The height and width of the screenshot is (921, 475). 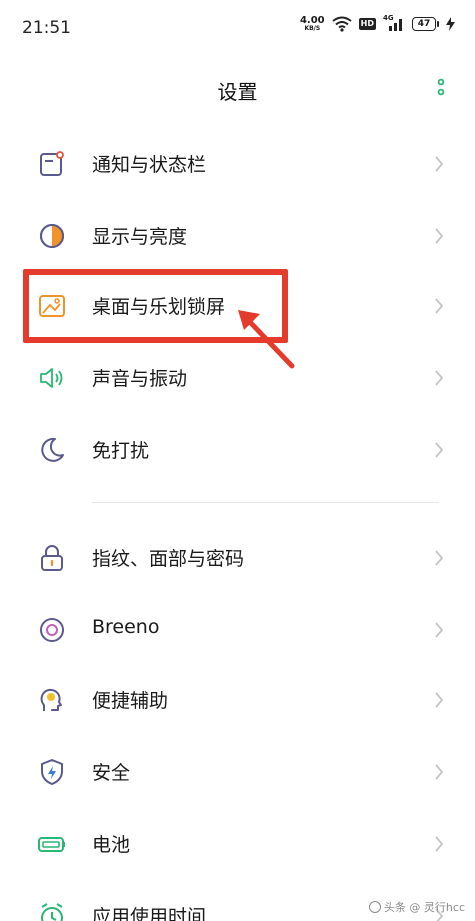 What do you see at coordinates (140, 237) in the screenshot?
I see `settings-item-label: 显示与亮度` at bounding box center [140, 237].